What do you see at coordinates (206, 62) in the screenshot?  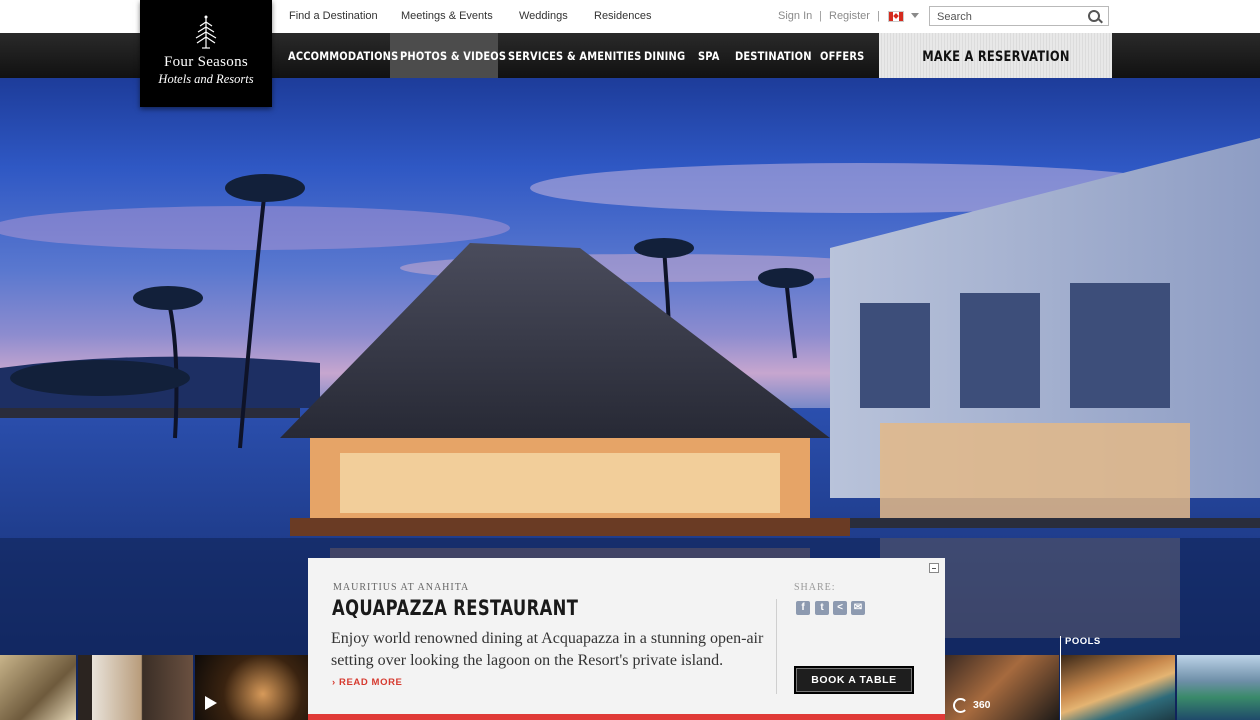 I see `logo-brand: Four Seasons` at bounding box center [206, 62].